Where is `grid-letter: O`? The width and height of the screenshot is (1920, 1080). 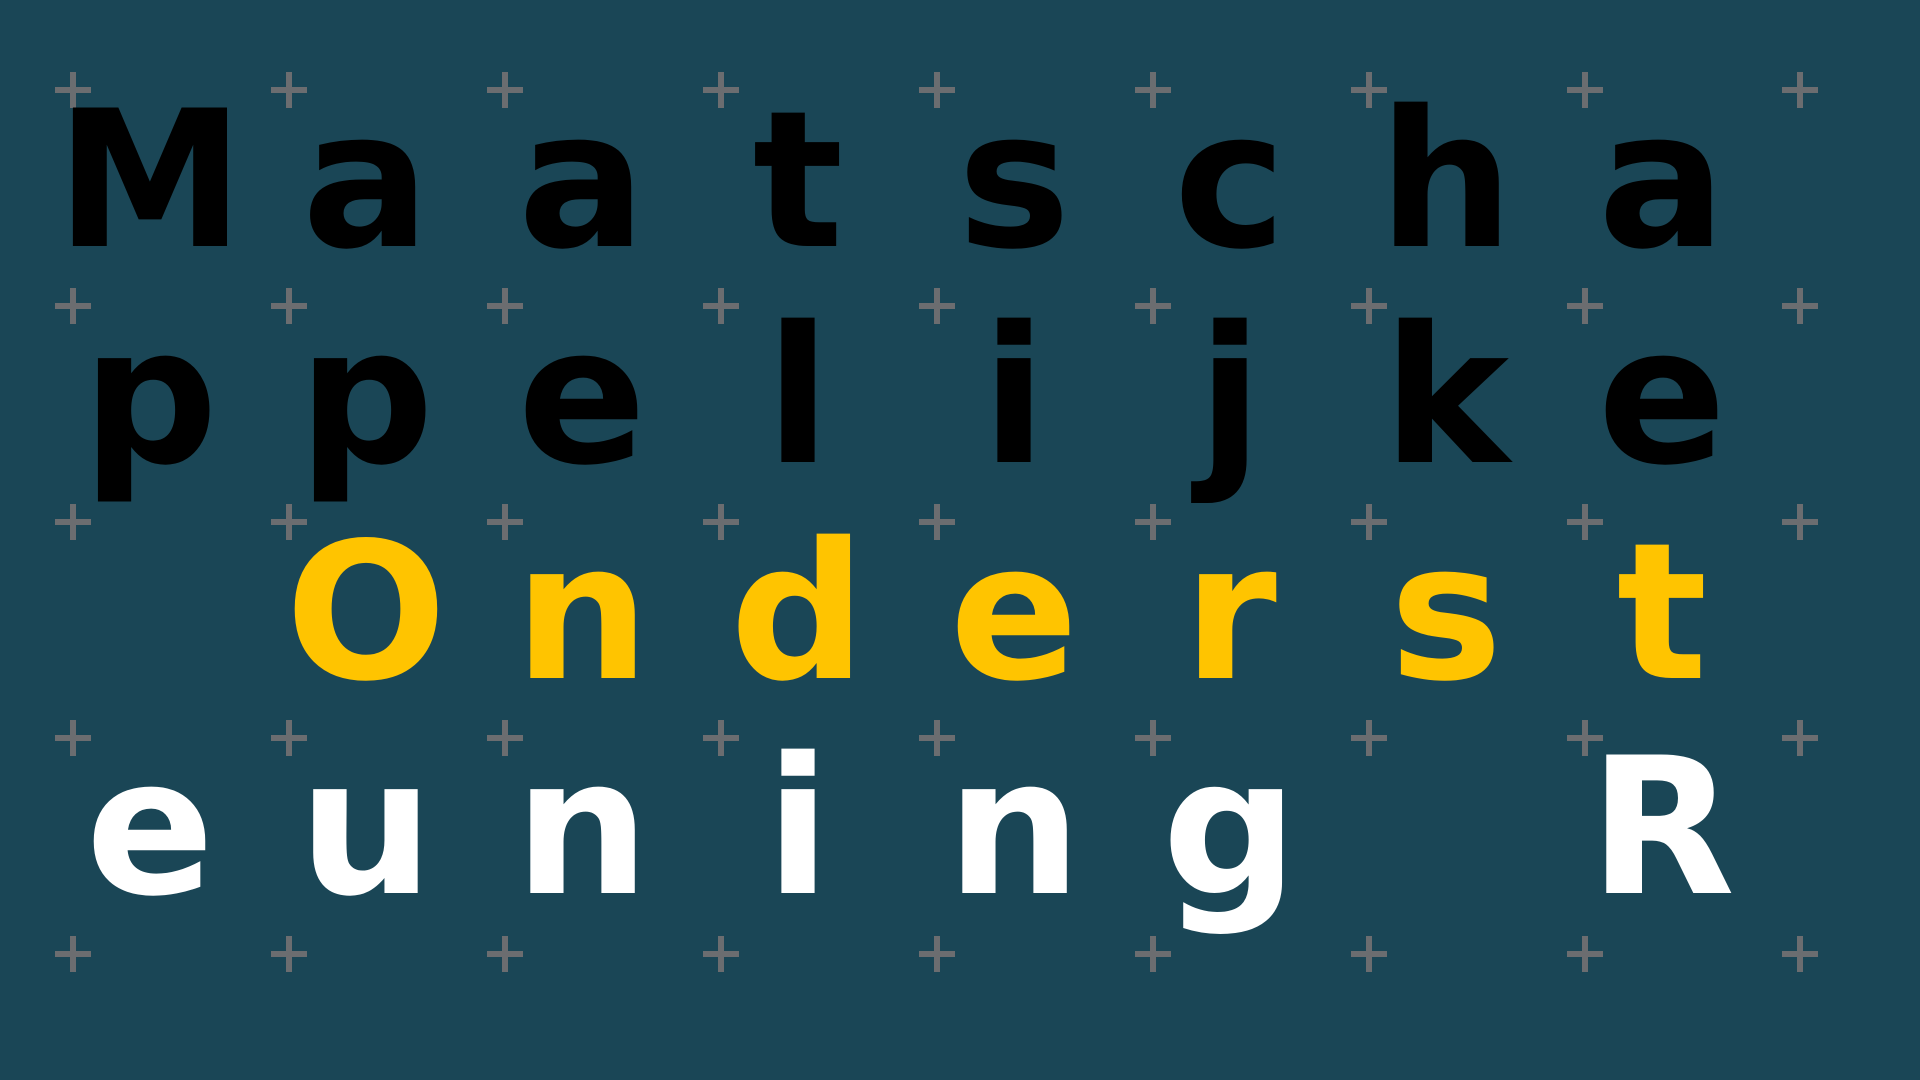
grid-letter: O is located at coordinates (366, 612).